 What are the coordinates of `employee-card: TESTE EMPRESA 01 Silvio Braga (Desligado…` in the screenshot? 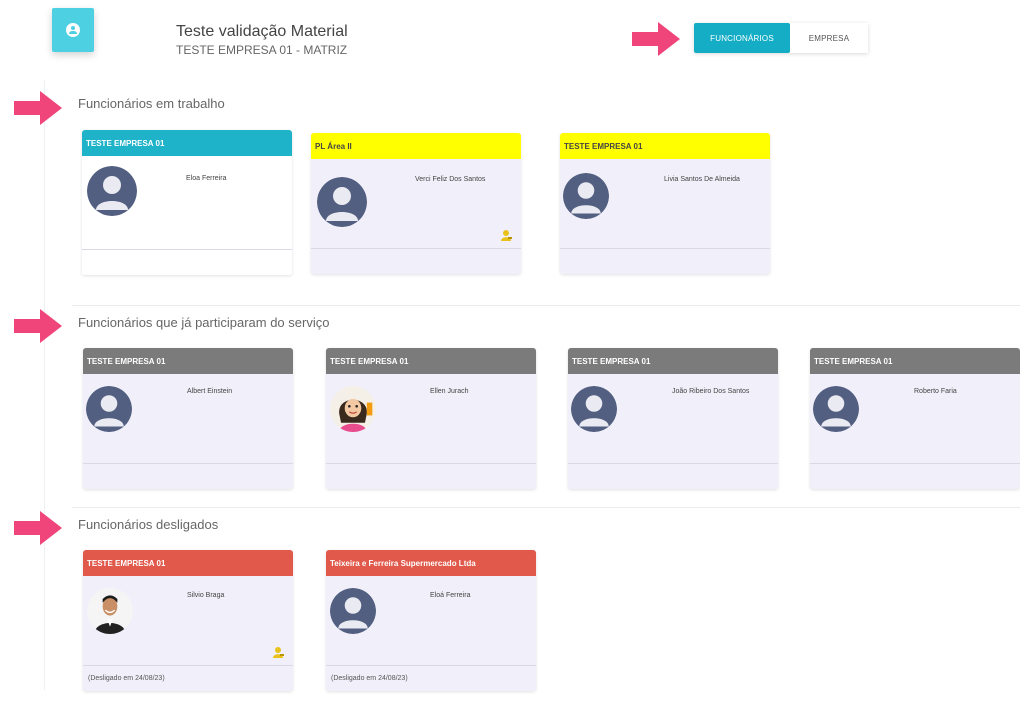 It's located at (188, 620).